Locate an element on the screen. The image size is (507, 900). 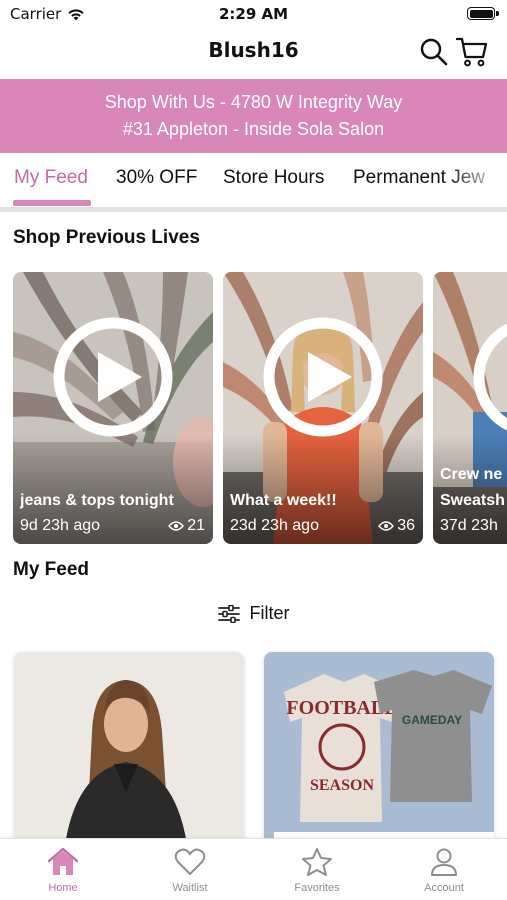
tab-store-hours: Store Hours is located at coordinates (273, 178).